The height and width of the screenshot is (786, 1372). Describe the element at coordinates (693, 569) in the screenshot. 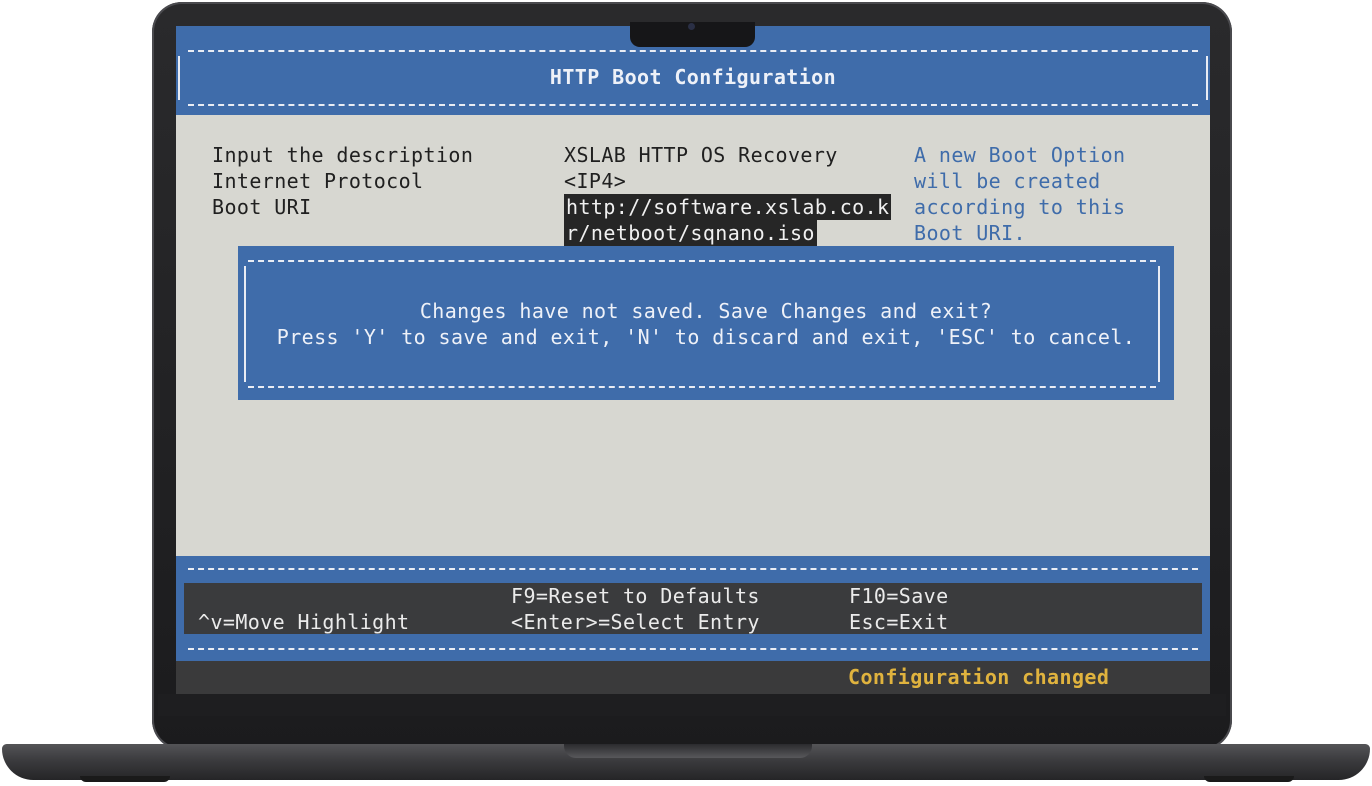

I see `footer-border-top` at that location.